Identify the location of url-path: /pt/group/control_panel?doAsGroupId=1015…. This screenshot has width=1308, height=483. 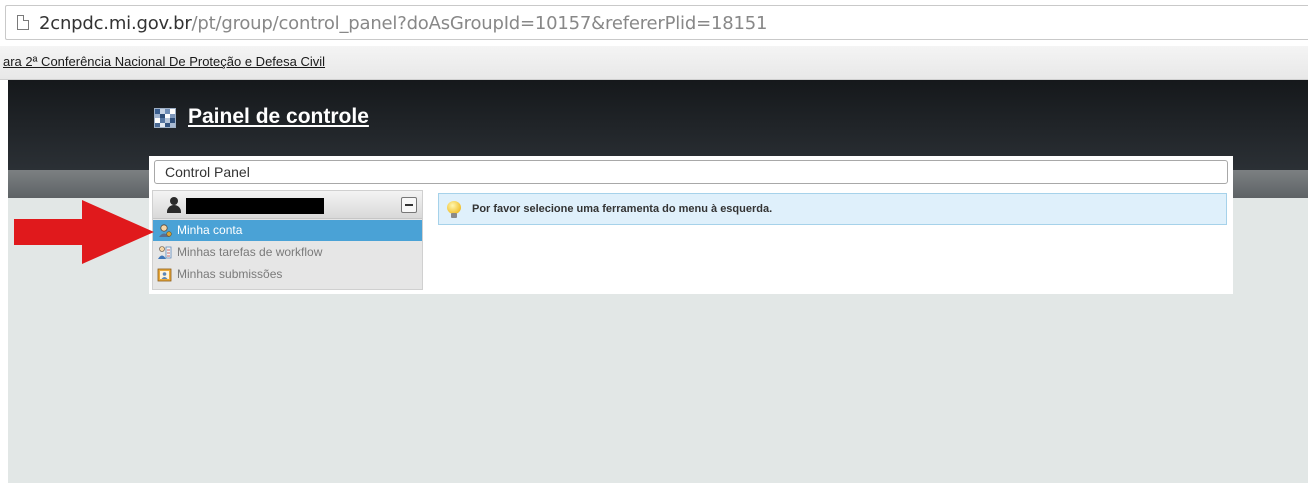
(479, 23).